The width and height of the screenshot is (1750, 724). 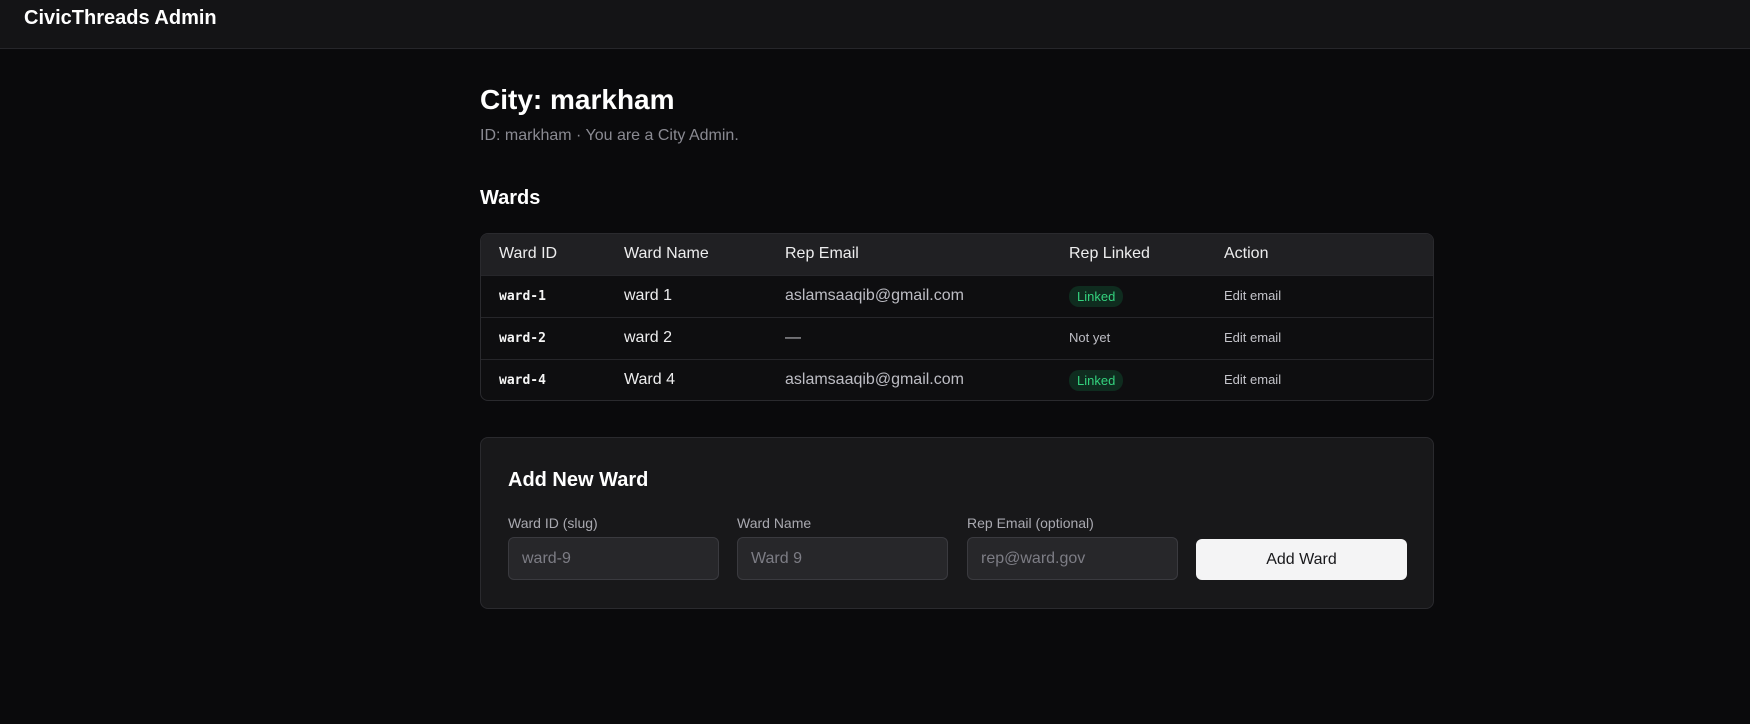 I want to click on ward-id-cell: ward-1, so click(x=522, y=296).